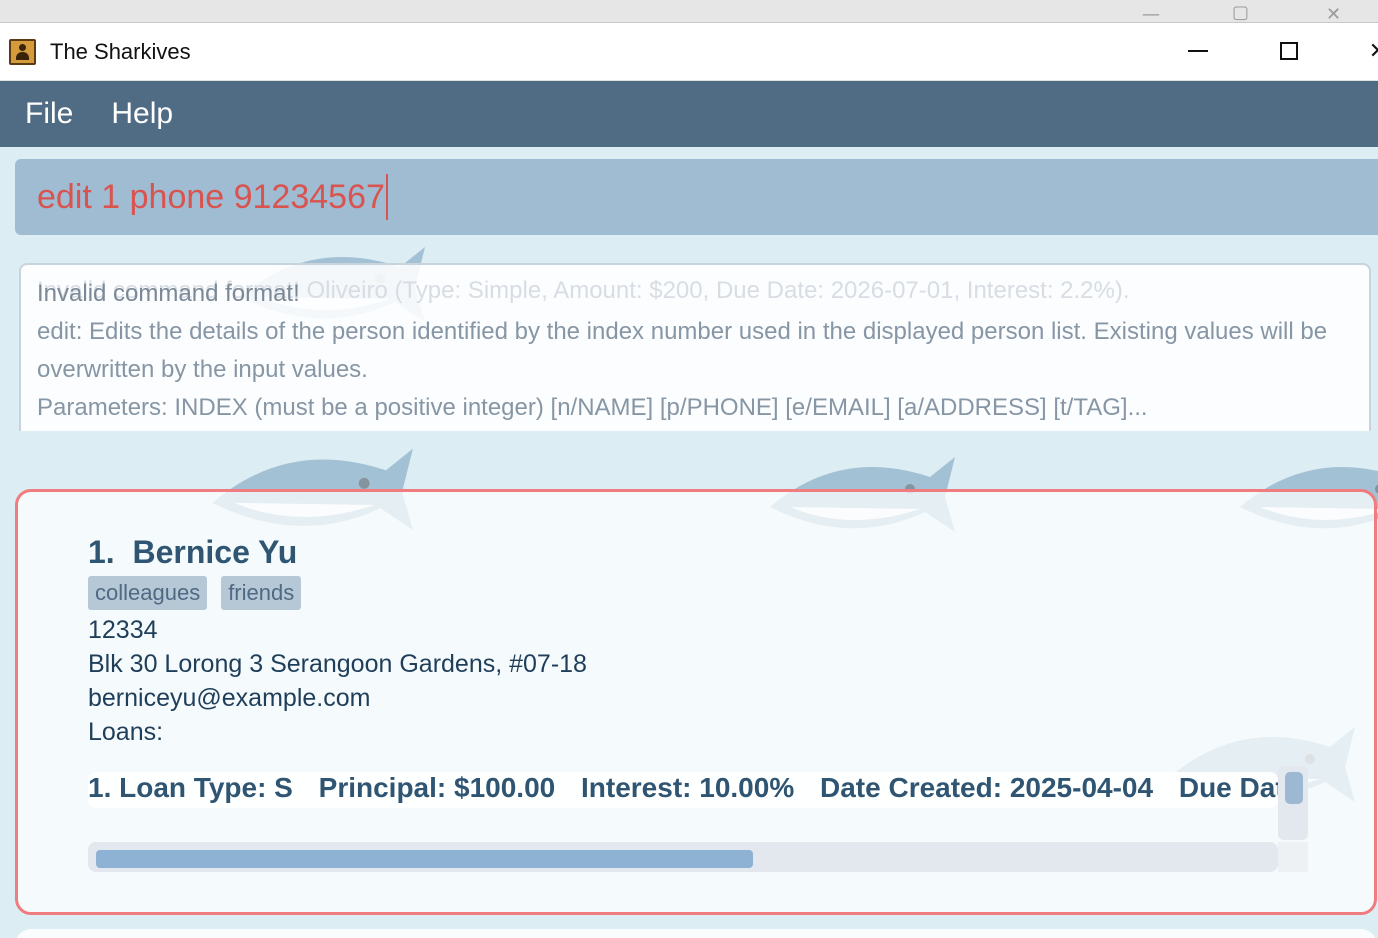 This screenshot has width=1378, height=938. I want to click on person-email: berniceyu@example.com, so click(229, 698).